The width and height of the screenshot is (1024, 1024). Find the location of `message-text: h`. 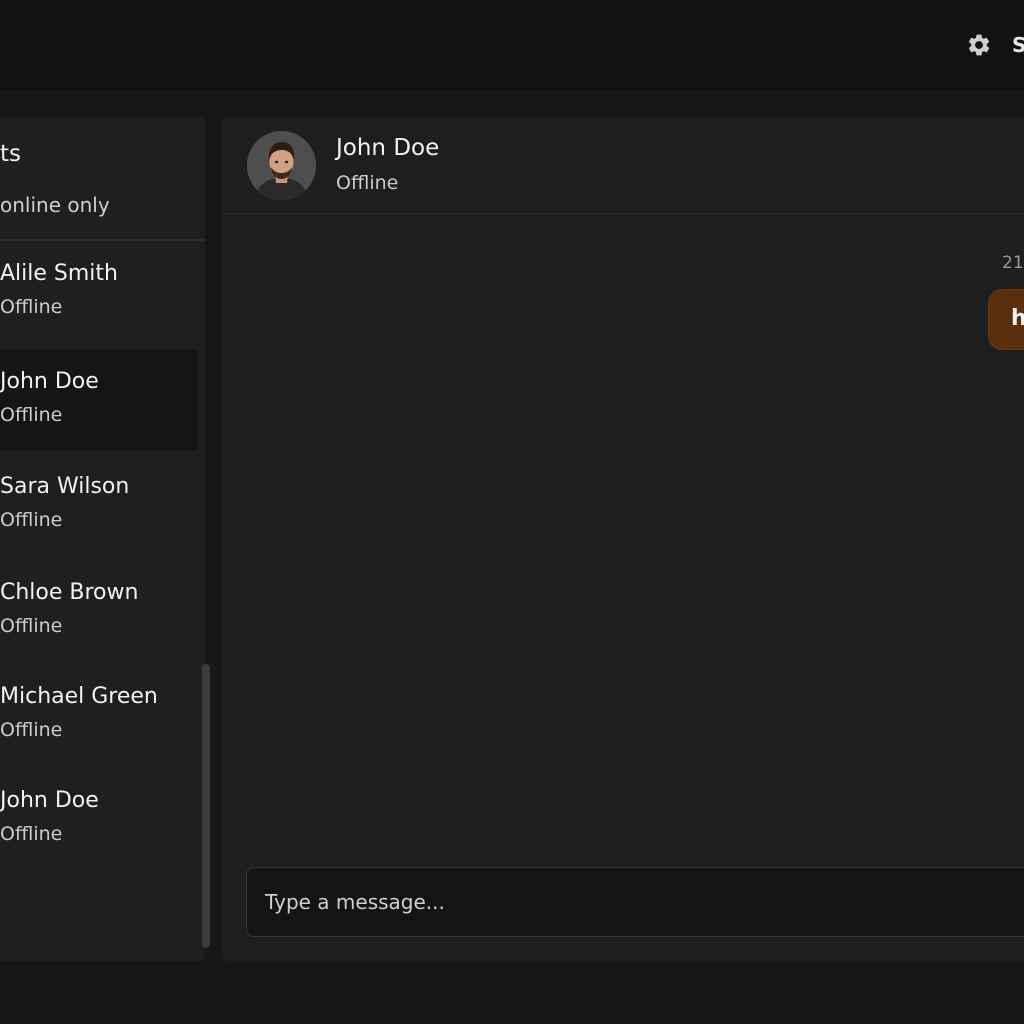

message-text: h is located at coordinates (1017, 318).